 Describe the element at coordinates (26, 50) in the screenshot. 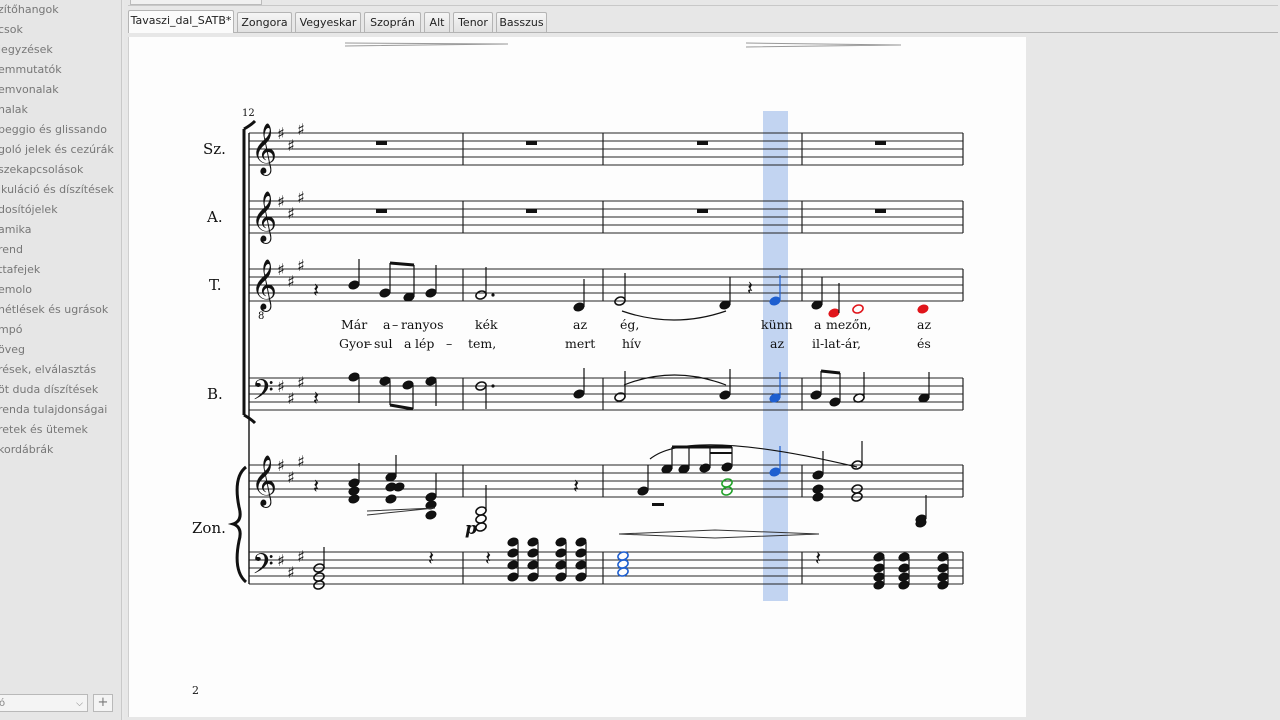

I see `palette-item: jegyzések` at that location.